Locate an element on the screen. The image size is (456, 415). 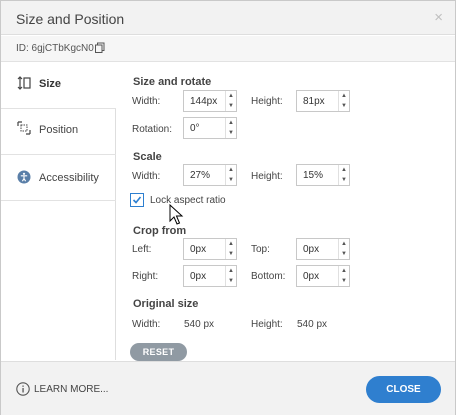
id-bar: ID: 6gjCTbKgcN0 is located at coordinates (228, 49).